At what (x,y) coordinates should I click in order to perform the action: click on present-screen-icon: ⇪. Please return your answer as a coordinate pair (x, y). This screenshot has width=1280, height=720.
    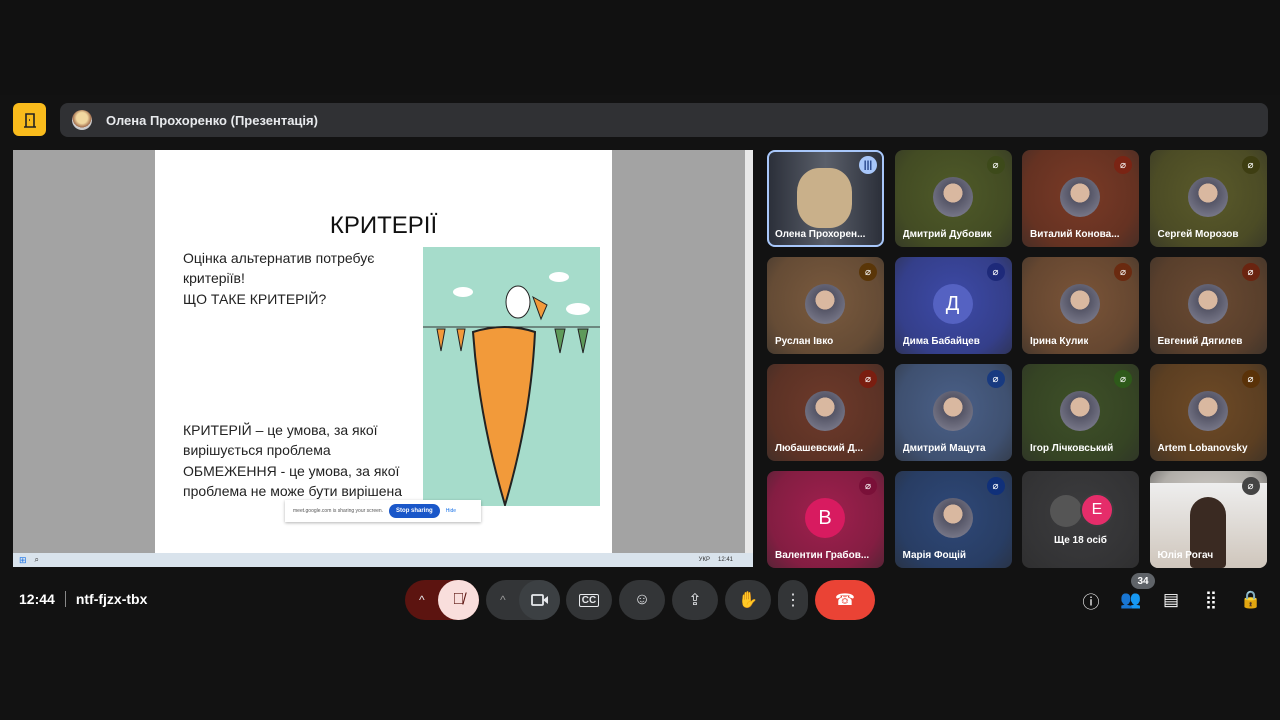
    Looking at the image, I should click on (695, 600).